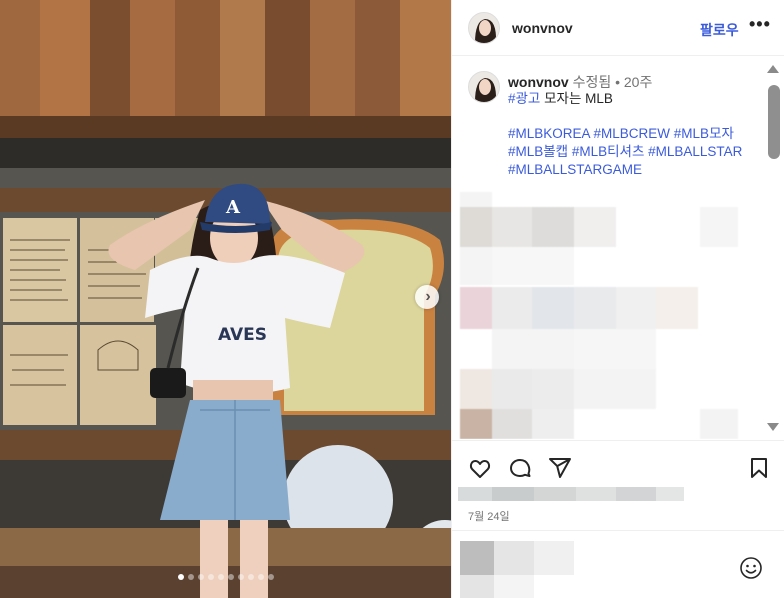 The height and width of the screenshot is (598, 784). Describe the element at coordinates (233, 207) in the screenshot. I see `svg-text: A` at that location.